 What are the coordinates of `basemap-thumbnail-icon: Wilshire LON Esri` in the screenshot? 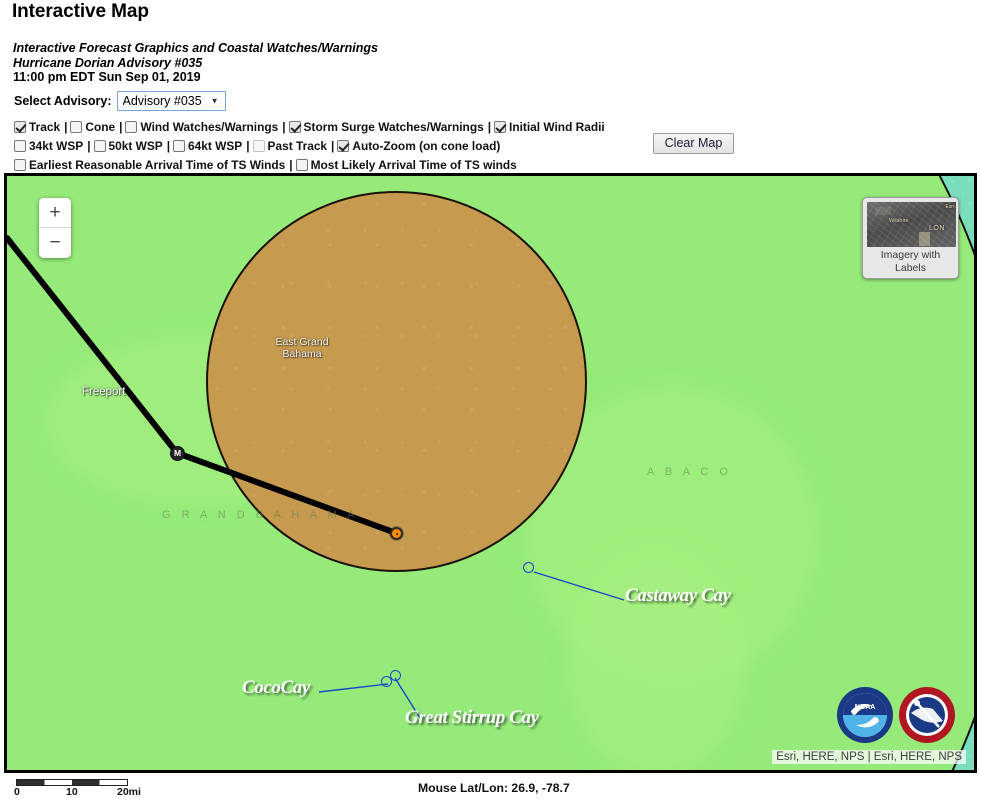 It's located at (911, 224).